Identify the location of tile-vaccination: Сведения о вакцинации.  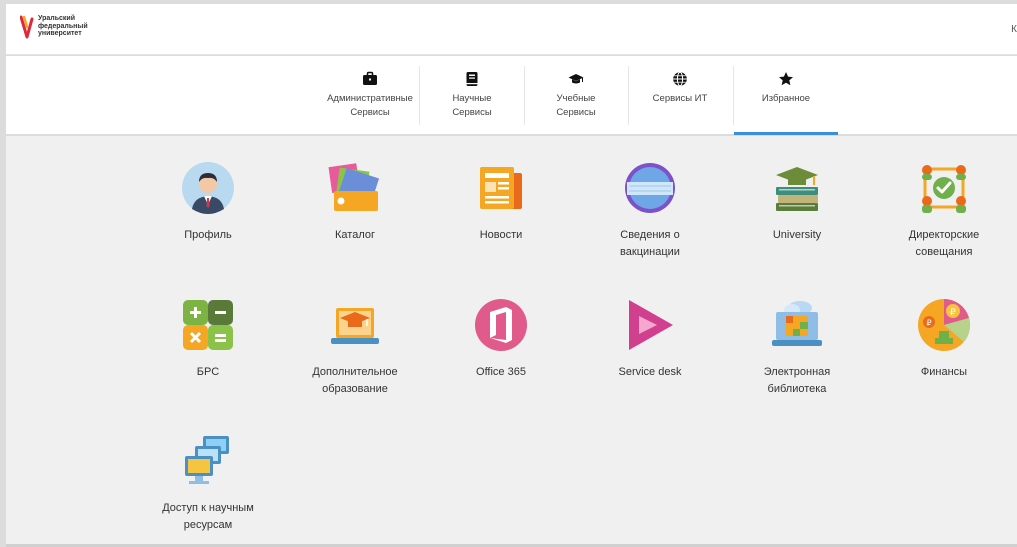
(650, 211).